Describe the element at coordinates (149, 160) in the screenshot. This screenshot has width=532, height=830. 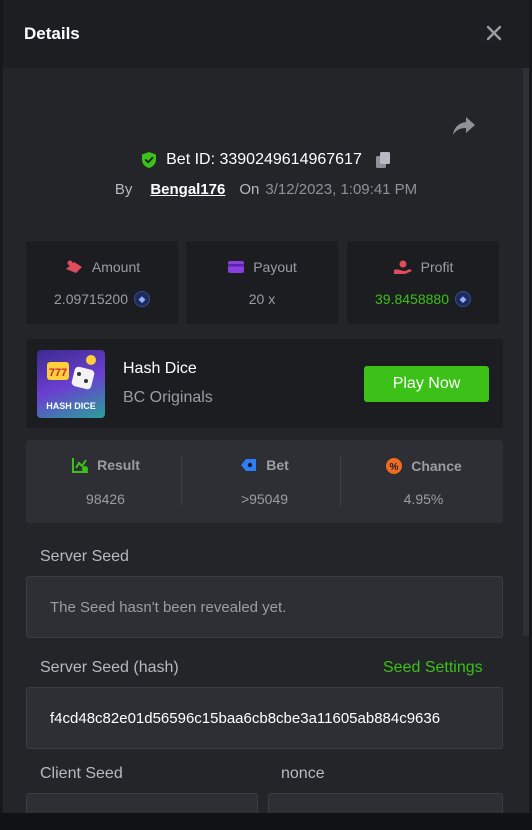
I see `shield-check-icon` at that location.